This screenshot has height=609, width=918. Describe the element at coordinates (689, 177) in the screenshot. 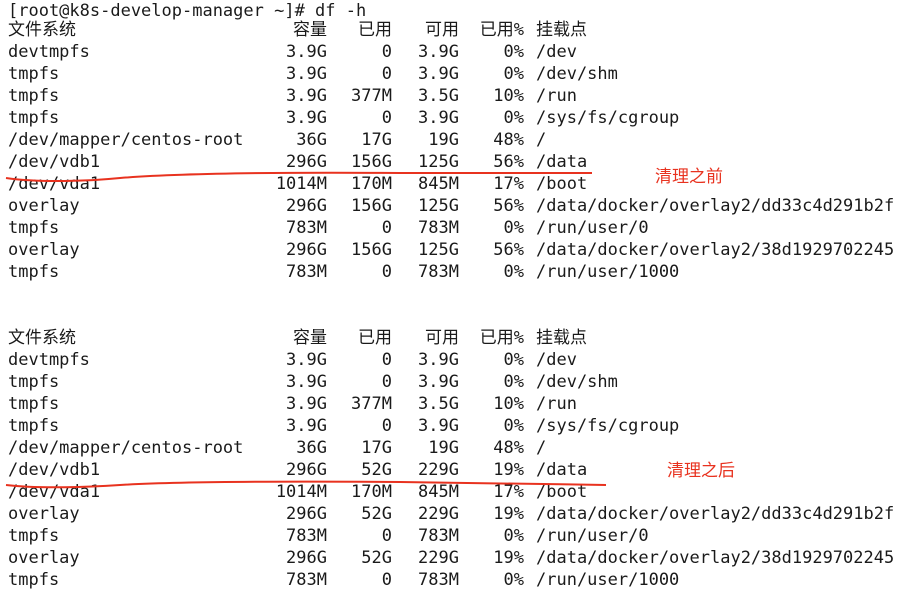

I see `annotation-before-cleanup: 清理之前` at that location.